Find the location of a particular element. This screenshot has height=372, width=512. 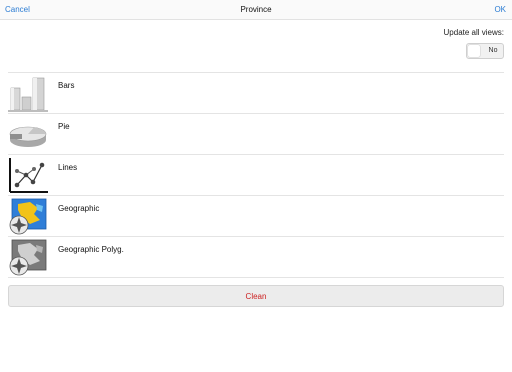

list-item-pie: Pie is located at coordinates (256, 134).